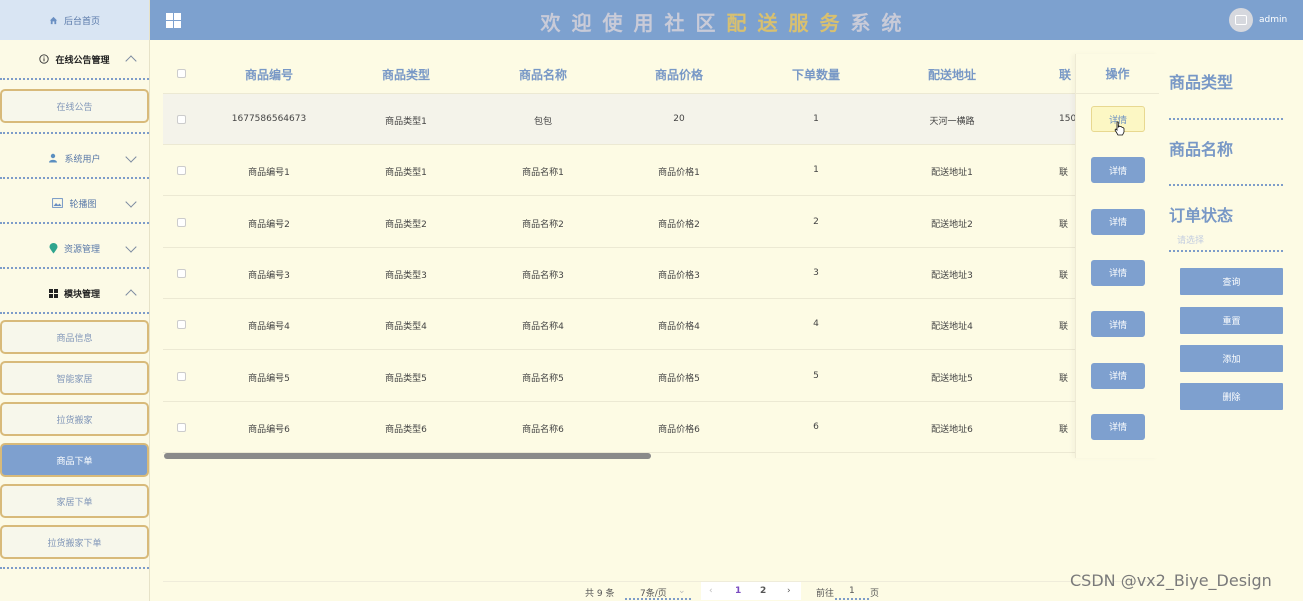 The height and width of the screenshot is (601, 1303). What do you see at coordinates (1226, 185) in the screenshot?
I see `filter-name-input` at bounding box center [1226, 185].